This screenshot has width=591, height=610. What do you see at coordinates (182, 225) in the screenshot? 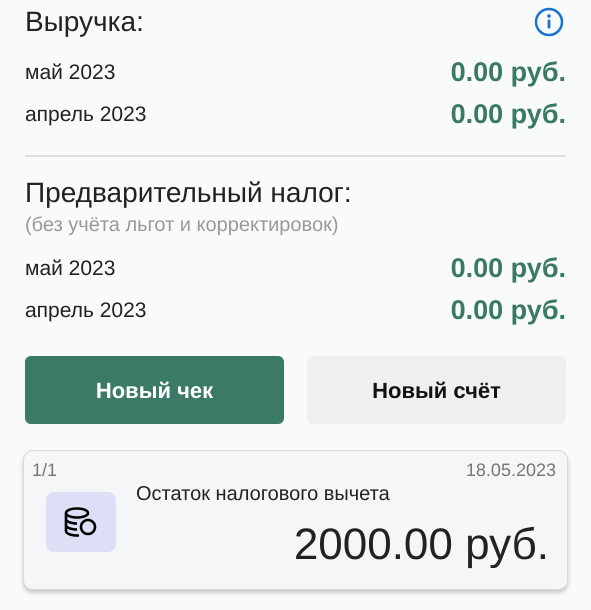
I see `section-subtitle: (без учёта льгот и корректировок)` at bounding box center [182, 225].